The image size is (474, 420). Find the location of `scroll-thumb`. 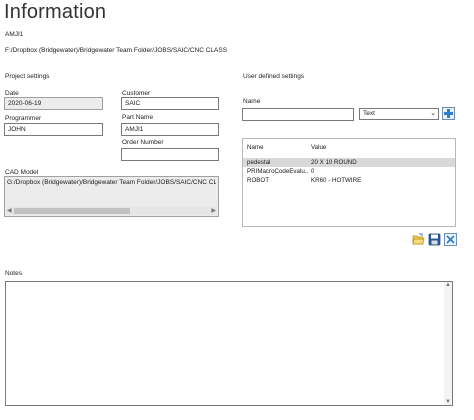

scroll-thumb is located at coordinates (72, 211).